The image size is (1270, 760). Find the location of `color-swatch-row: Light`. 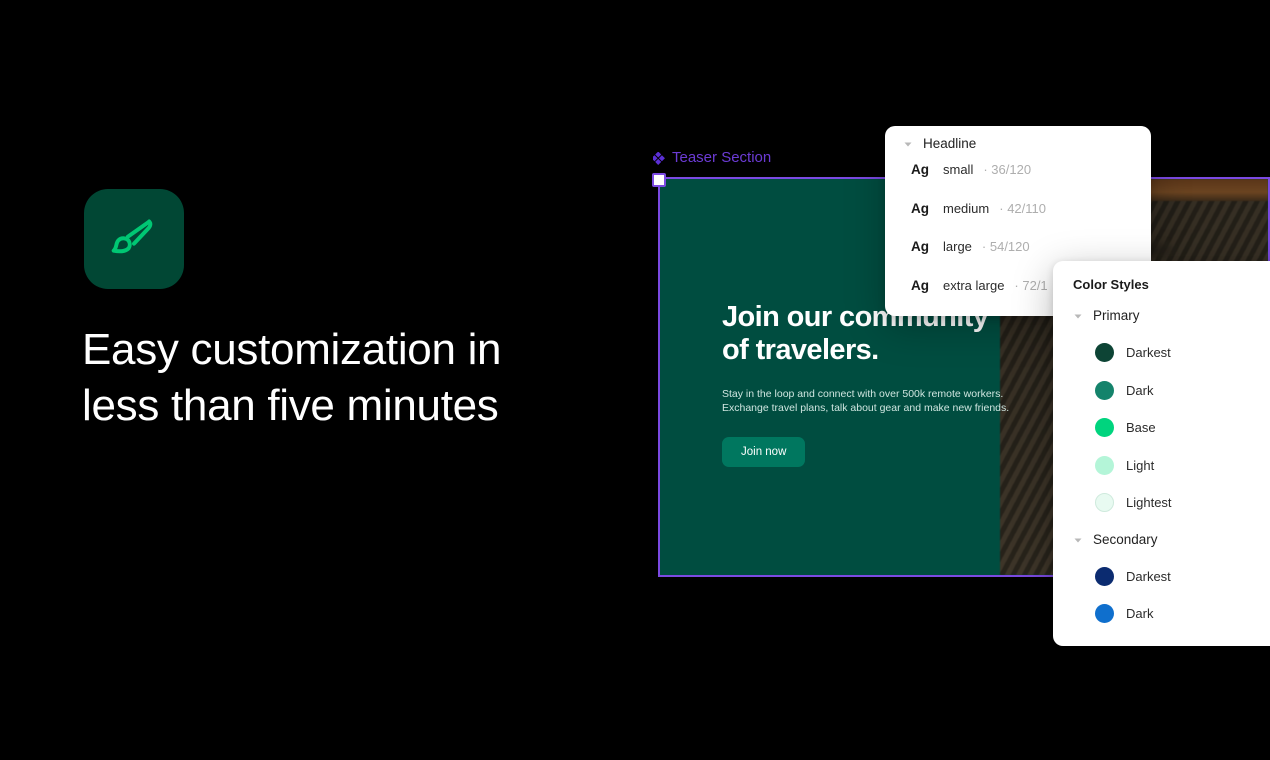

color-swatch-row: Light is located at coordinates (1161, 466).